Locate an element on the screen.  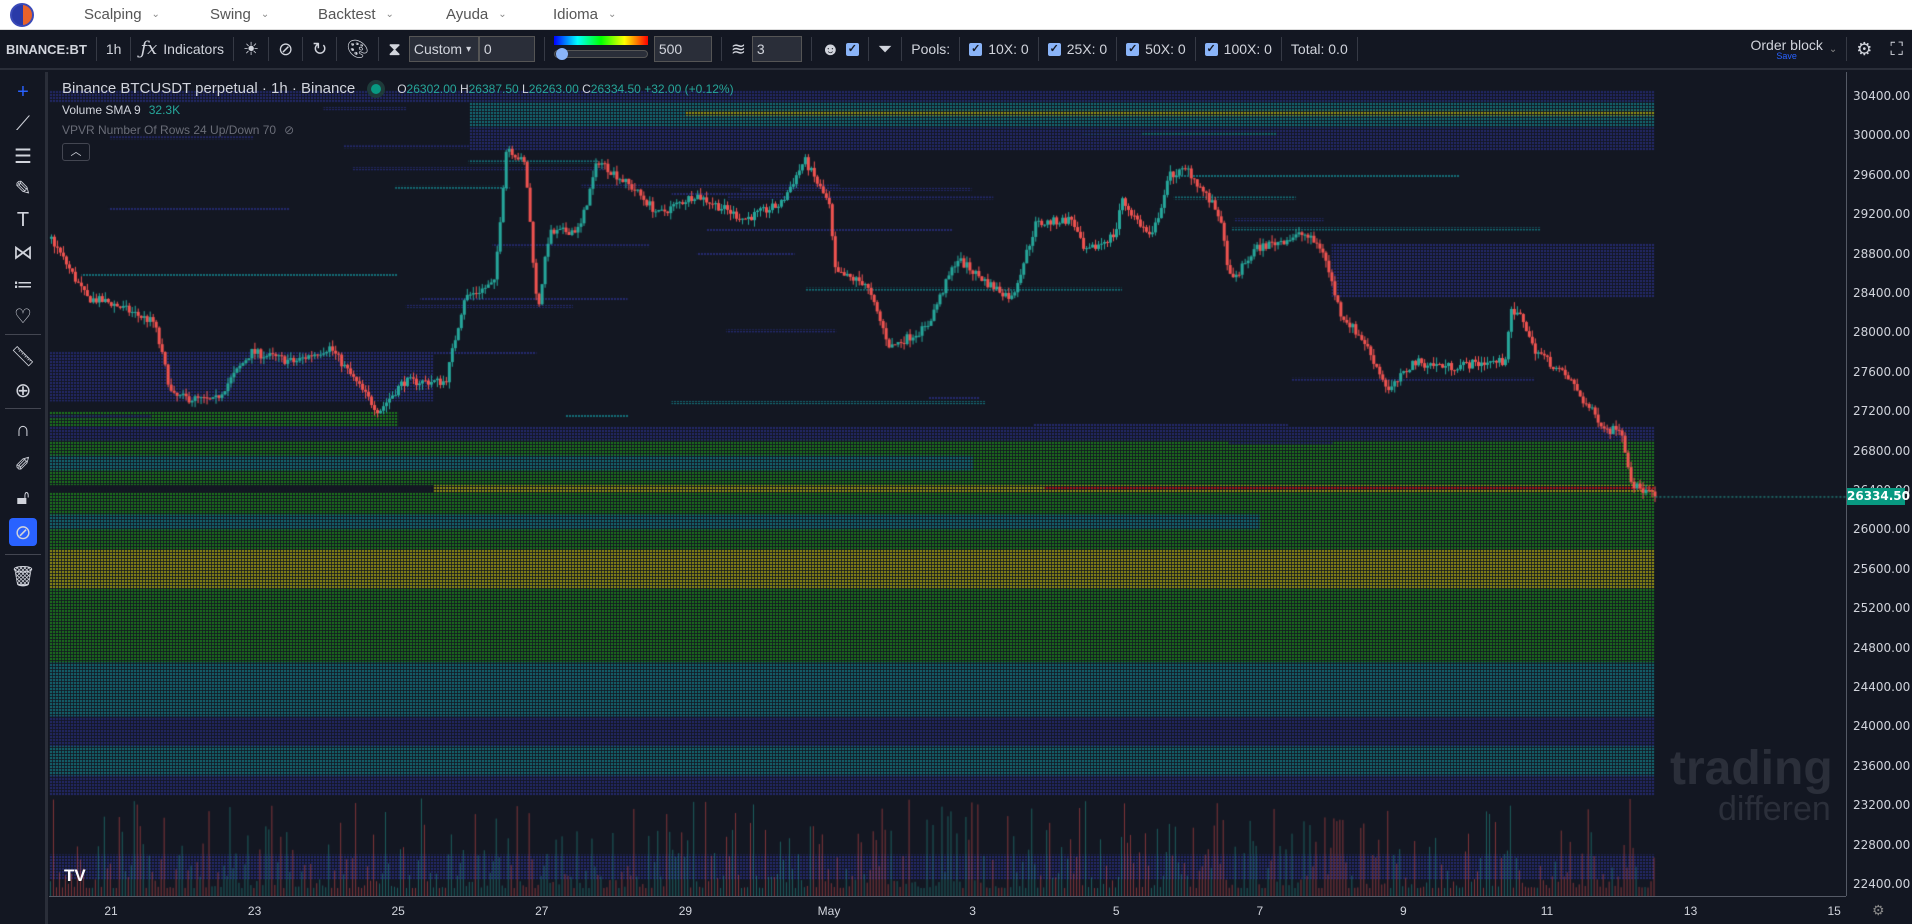
brush-icon: ✎ is located at coordinates (23, 188).